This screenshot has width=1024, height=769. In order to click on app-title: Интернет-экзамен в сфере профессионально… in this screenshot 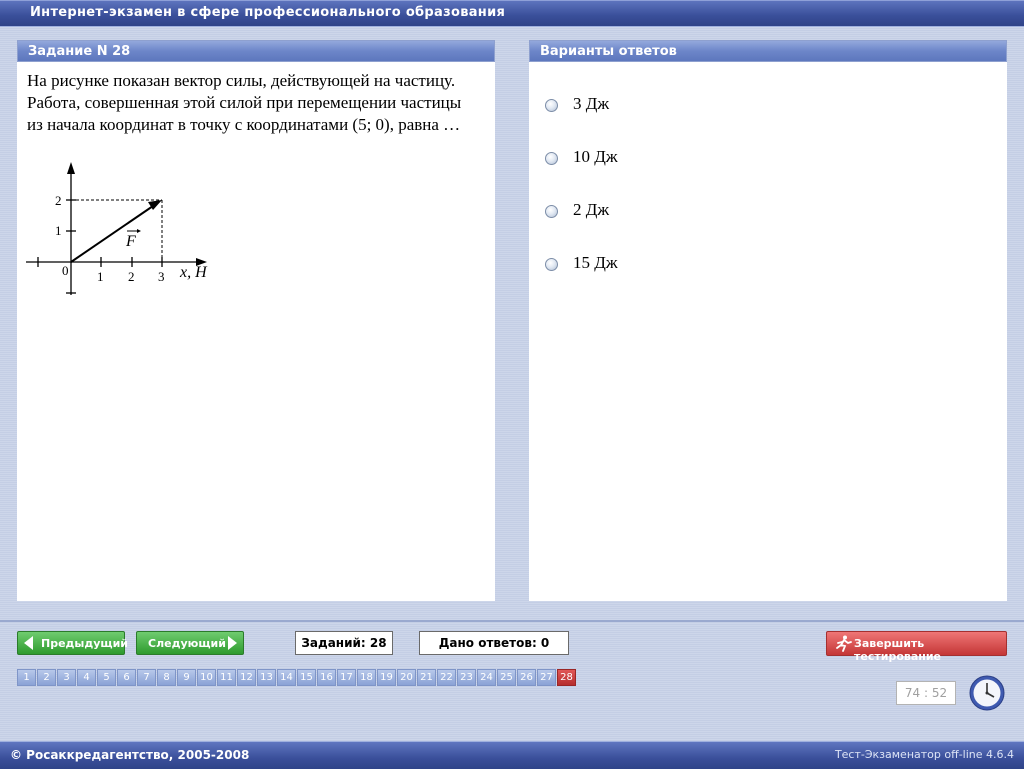, I will do `click(268, 12)`.